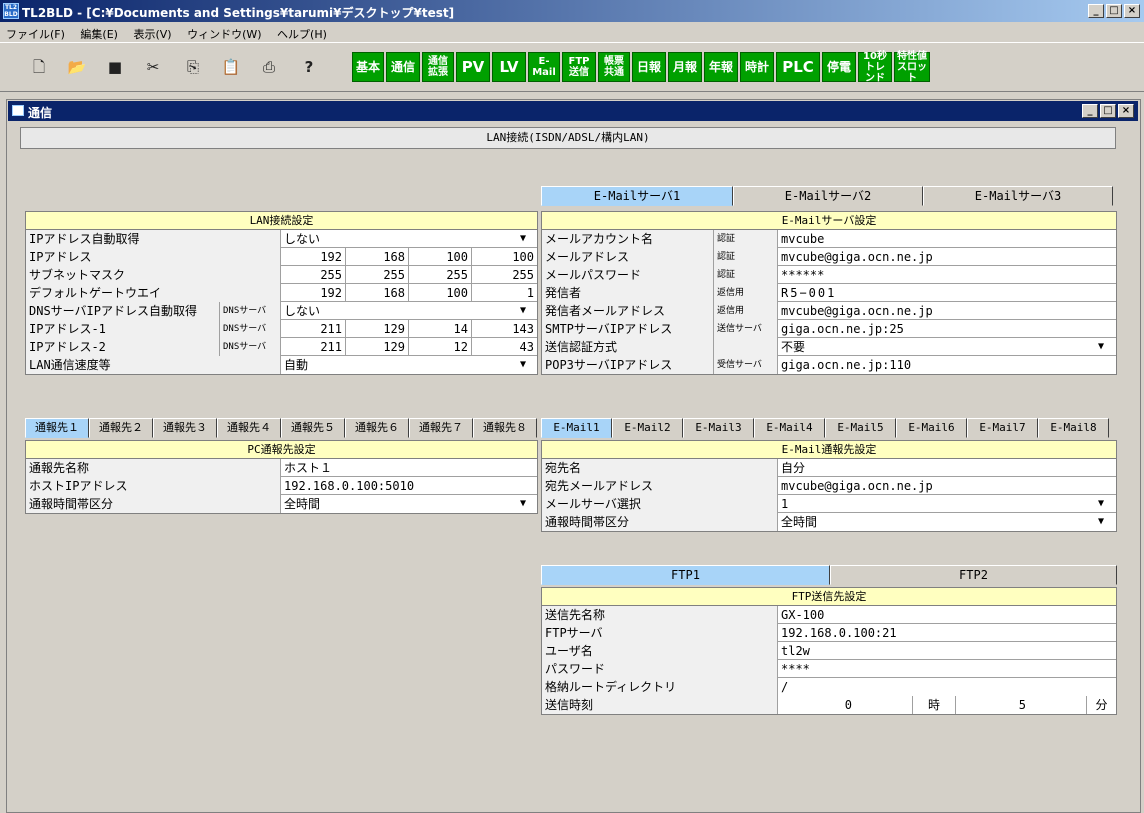 This screenshot has width=1144, height=813. What do you see at coordinates (798, 67) in the screenshot?
I see `tb-plc-button: PLC` at bounding box center [798, 67].